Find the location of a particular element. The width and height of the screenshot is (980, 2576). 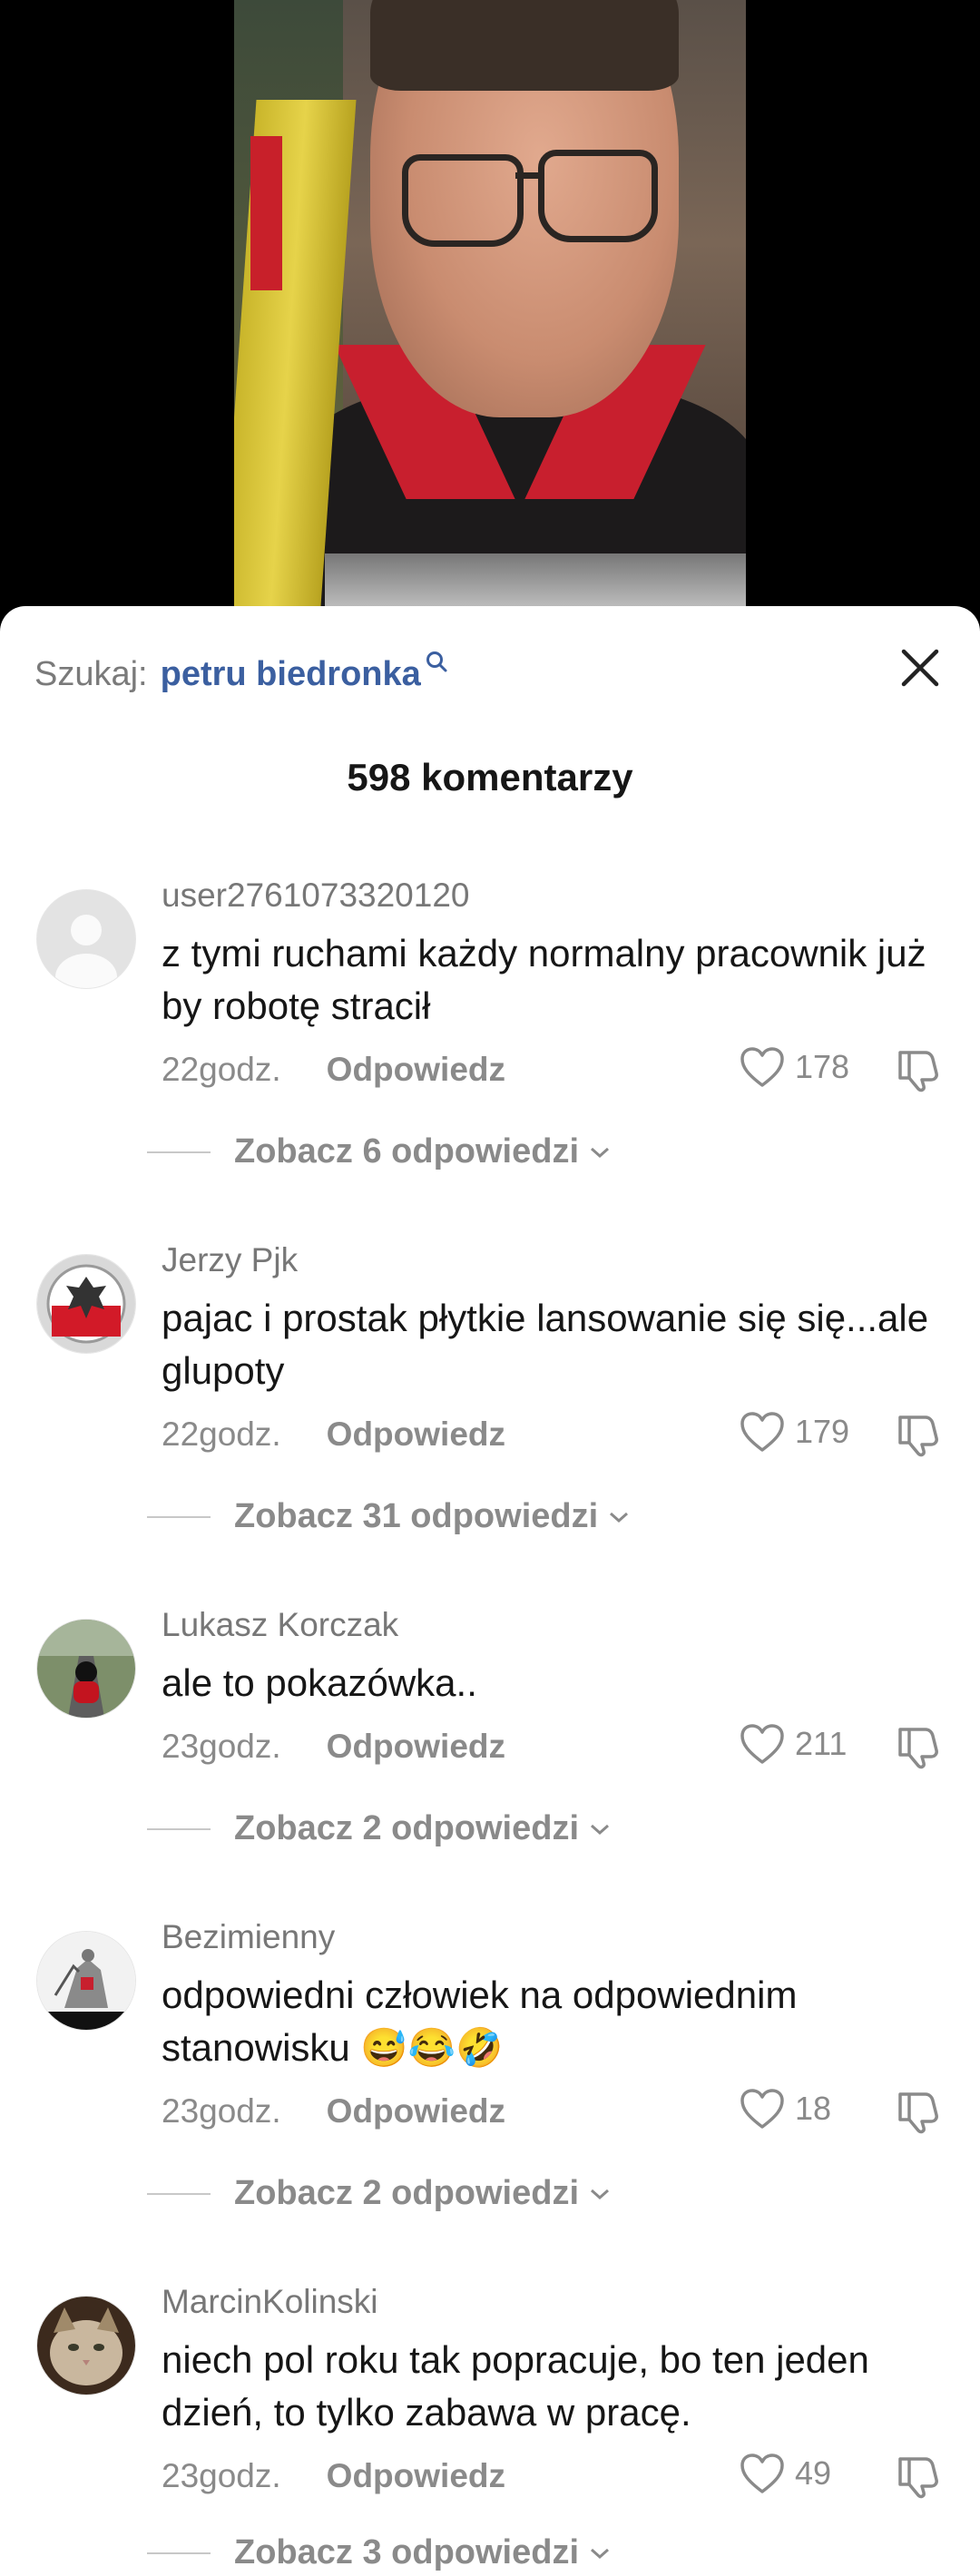

like-count: 49 is located at coordinates (813, 2473).